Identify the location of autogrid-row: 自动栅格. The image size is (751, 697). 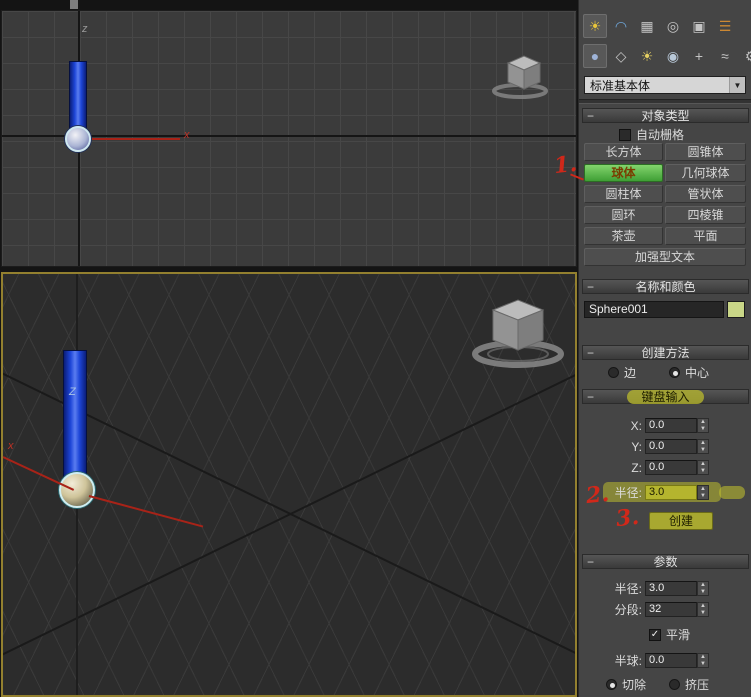
(651, 134).